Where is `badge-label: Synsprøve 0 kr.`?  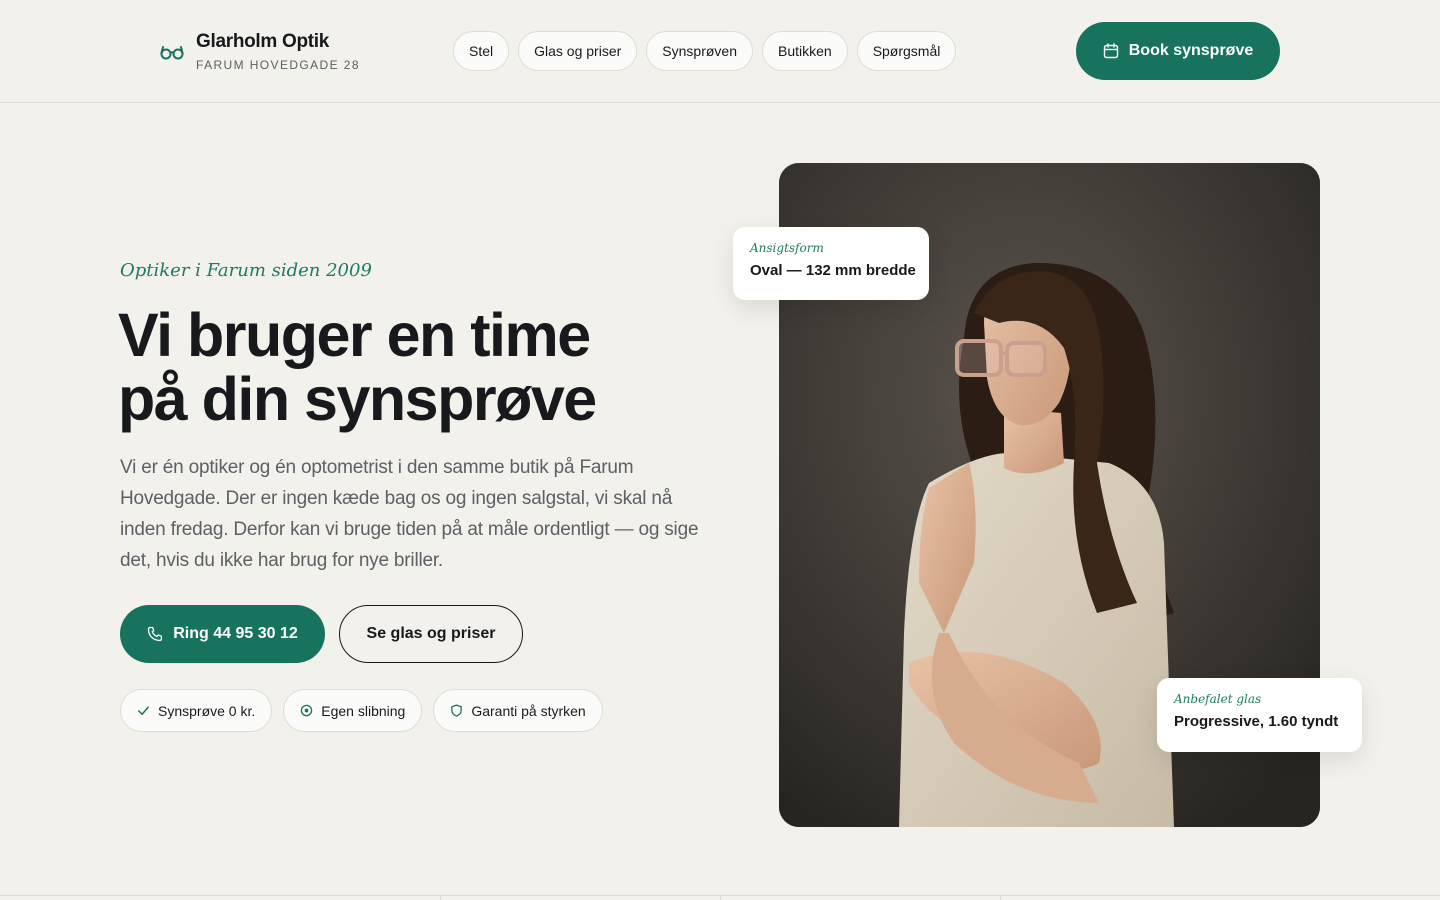 badge-label: Synsprøve 0 kr. is located at coordinates (207, 710).